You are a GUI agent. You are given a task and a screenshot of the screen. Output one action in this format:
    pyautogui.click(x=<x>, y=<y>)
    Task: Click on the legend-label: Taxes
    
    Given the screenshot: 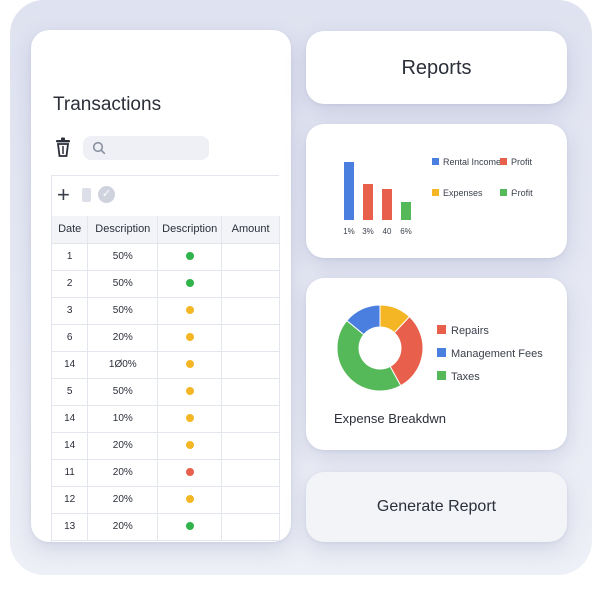 What is the action you would take?
    pyautogui.click(x=465, y=377)
    